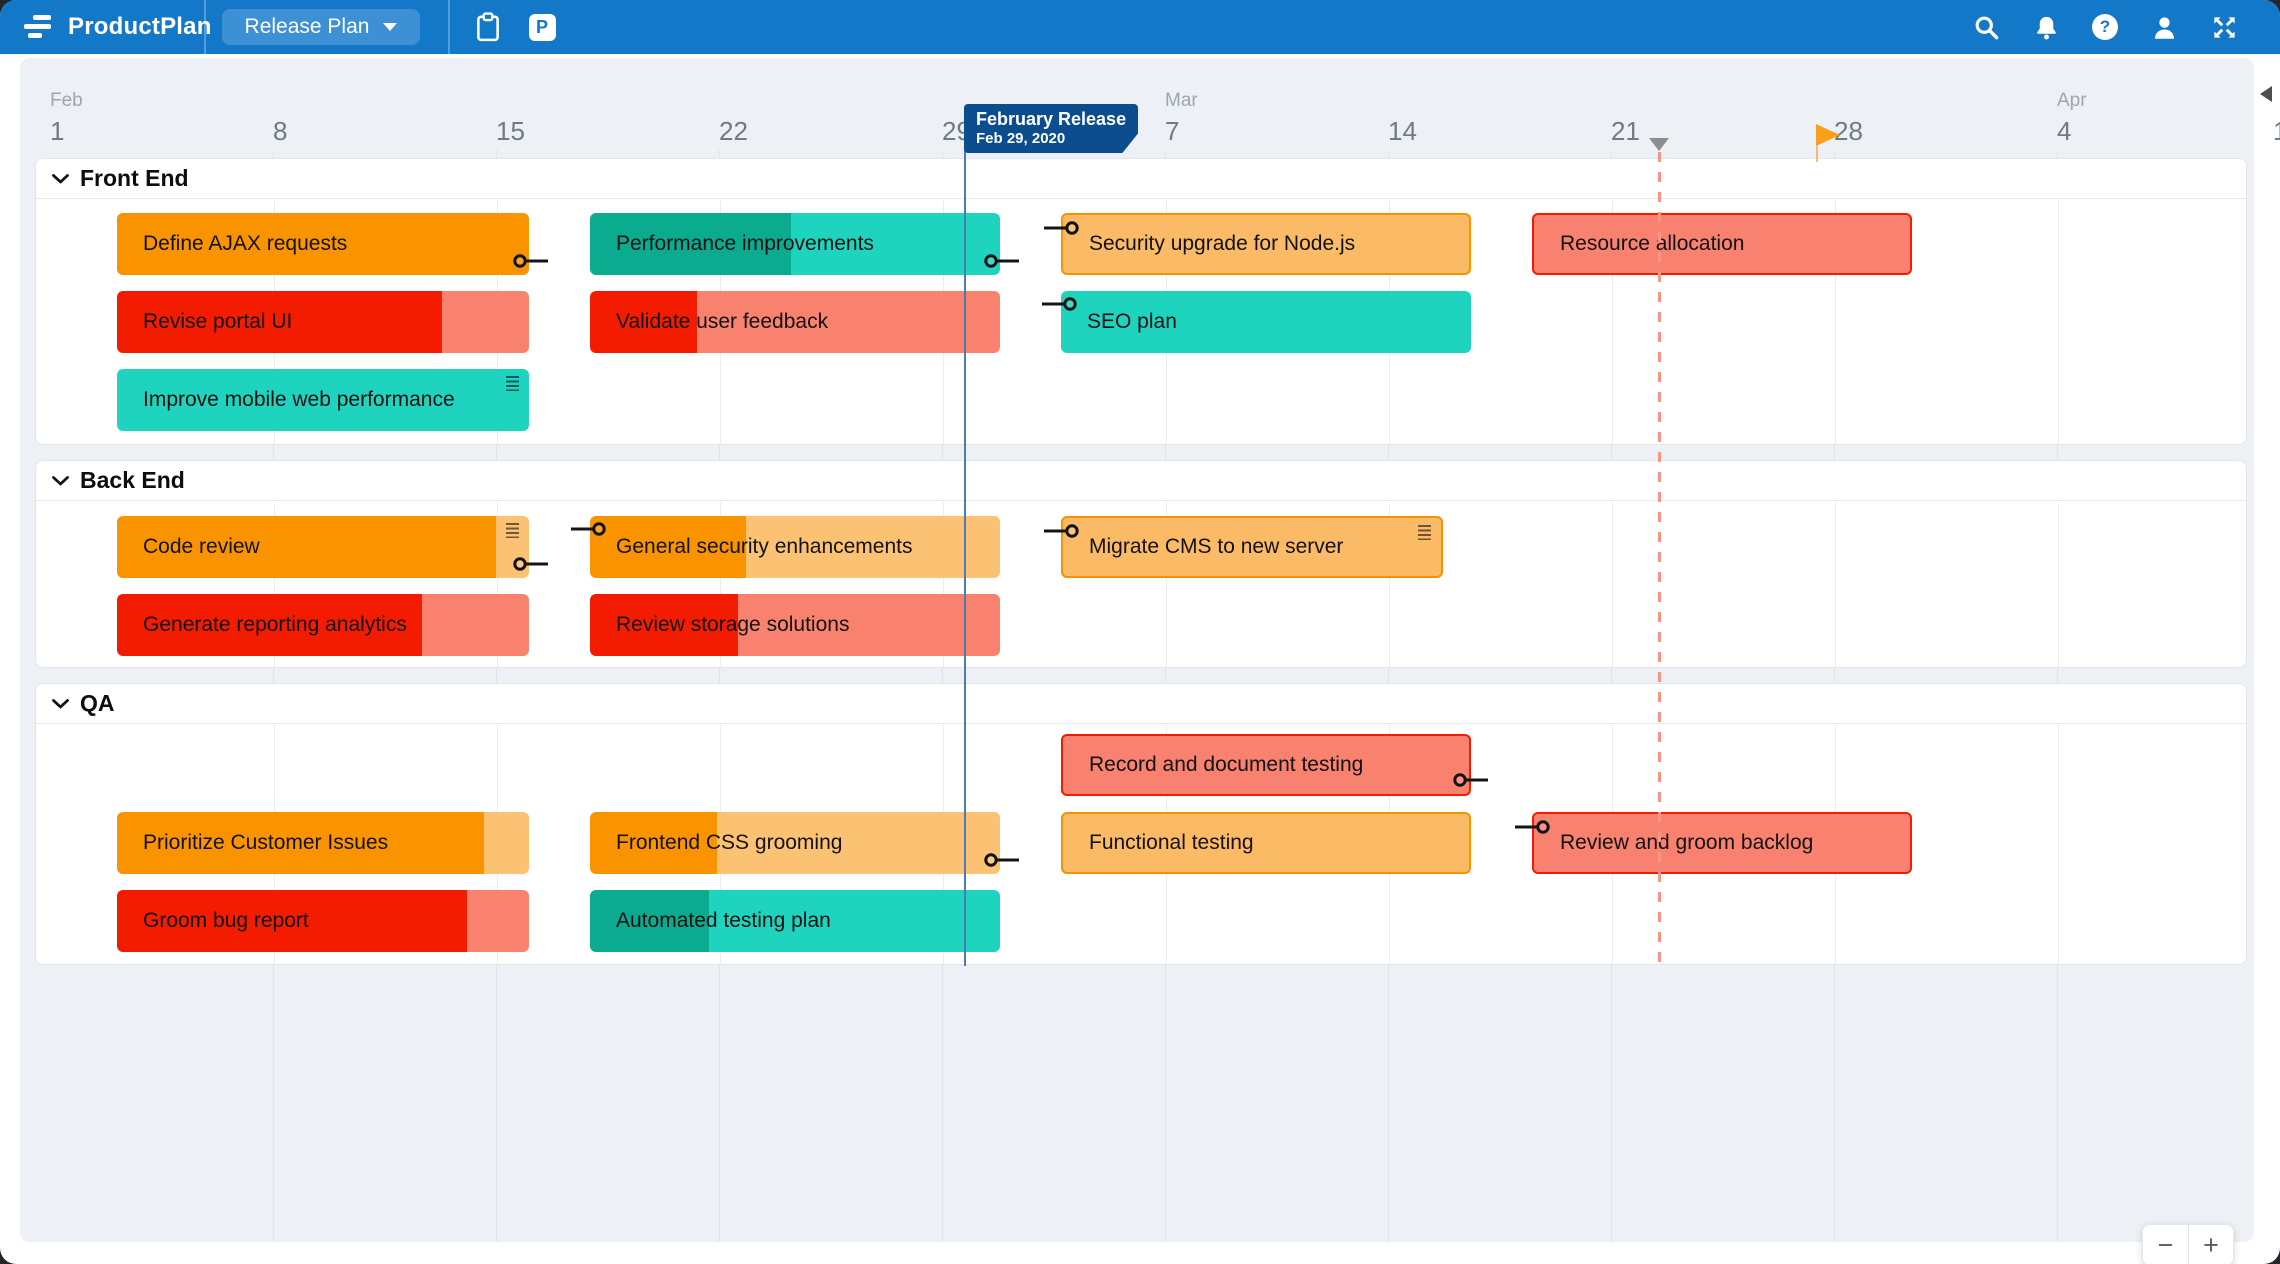 This screenshot has height=1264, width=2280. What do you see at coordinates (218, 321) in the screenshot?
I see `bar-label: Revise portal UI` at bounding box center [218, 321].